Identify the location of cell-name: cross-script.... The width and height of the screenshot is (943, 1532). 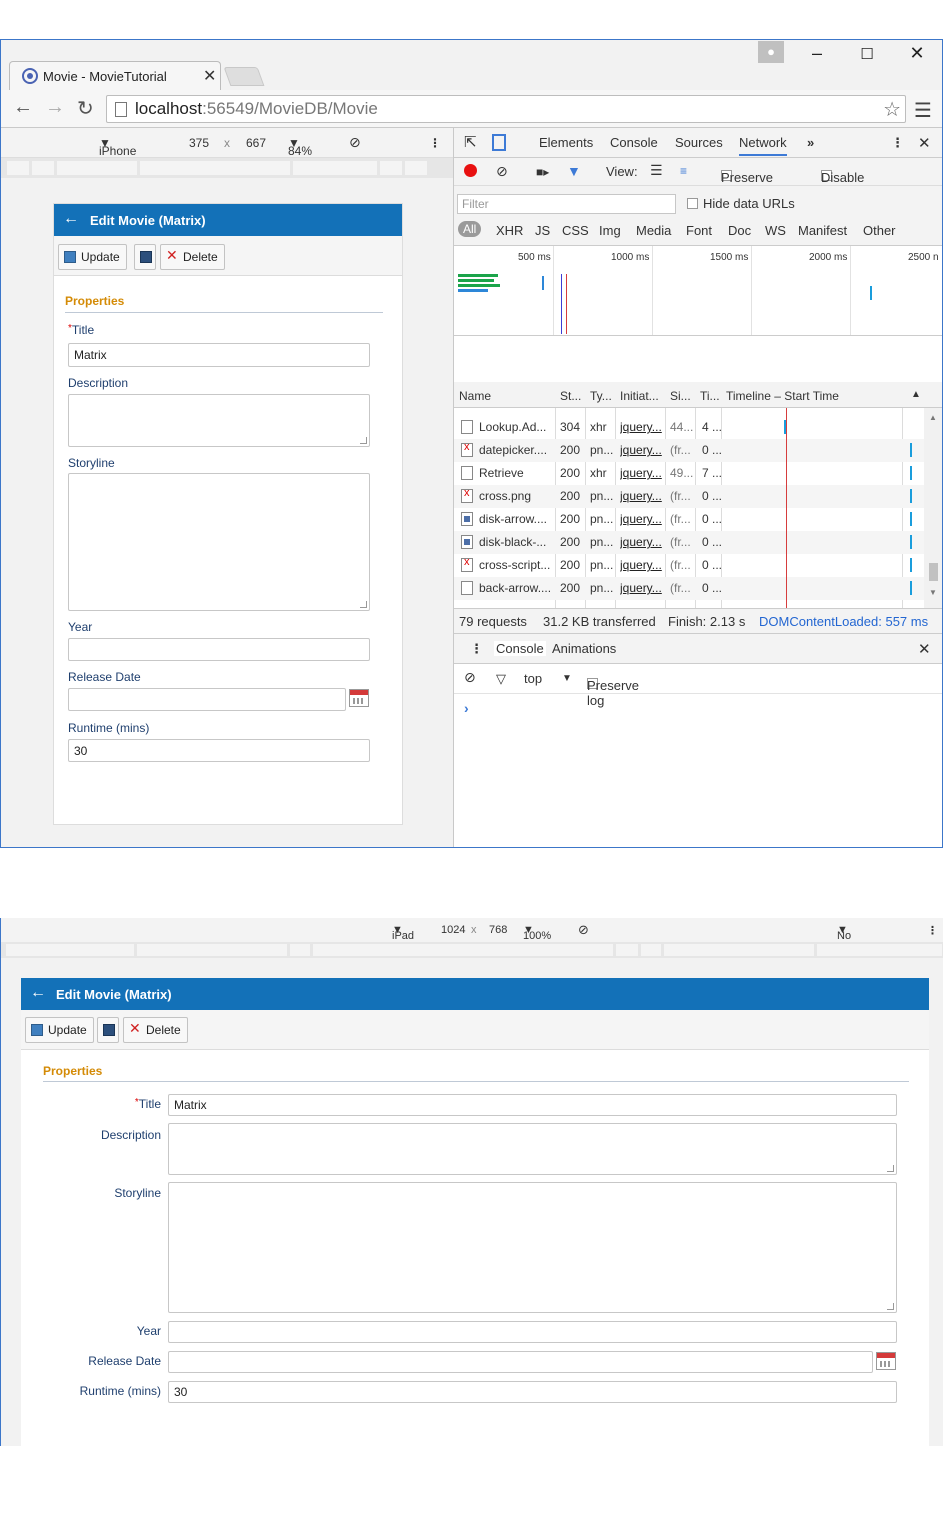
(516, 565).